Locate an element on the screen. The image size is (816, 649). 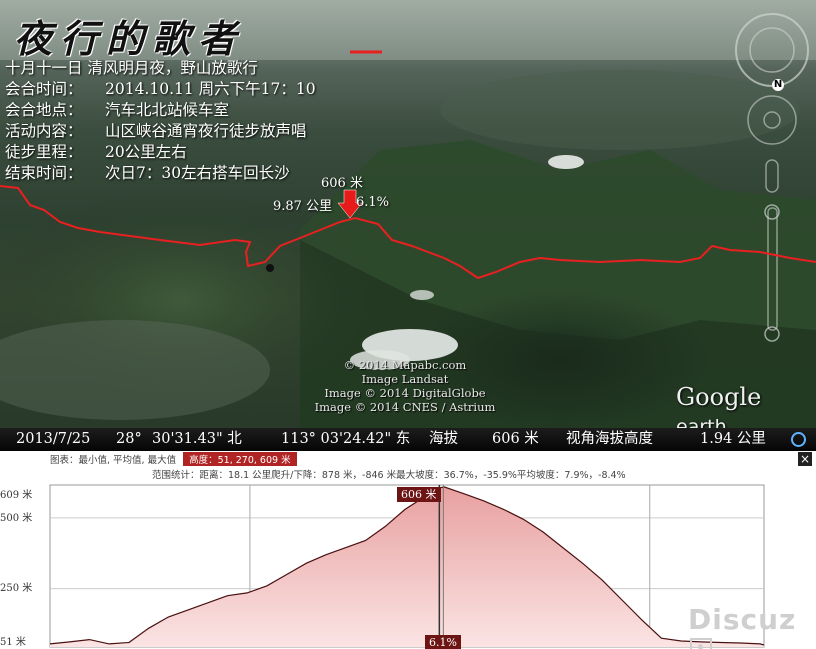
watermark-text: Discuz is located at coordinates (742, 619).